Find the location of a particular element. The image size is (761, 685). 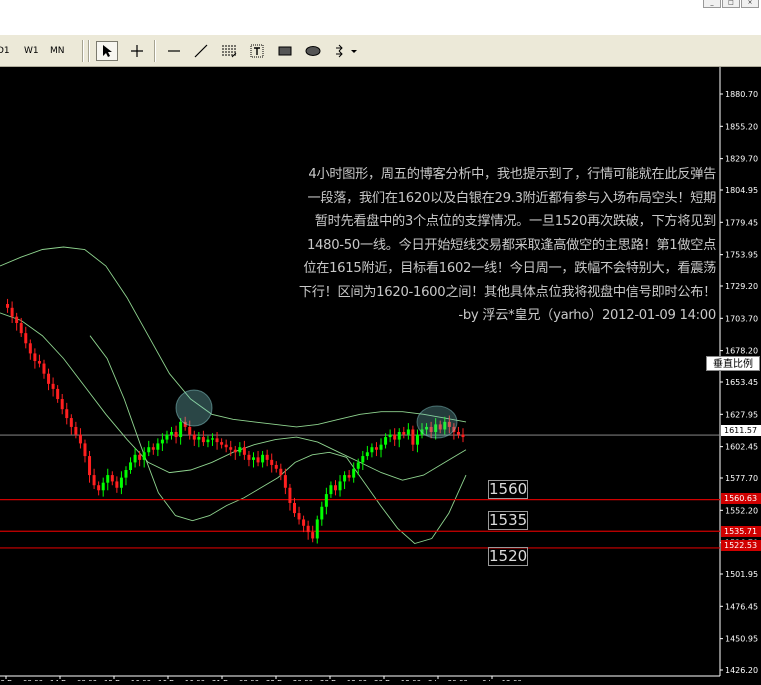

rectangle-tool-button is located at coordinates (285, 51).